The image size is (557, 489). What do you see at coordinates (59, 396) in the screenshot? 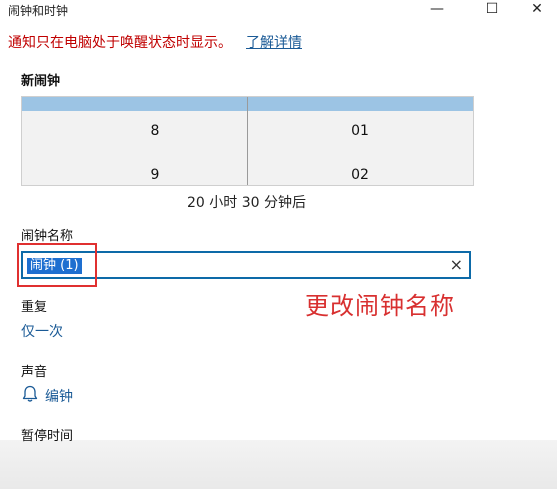
I see `sound-value-link: 编钟` at bounding box center [59, 396].